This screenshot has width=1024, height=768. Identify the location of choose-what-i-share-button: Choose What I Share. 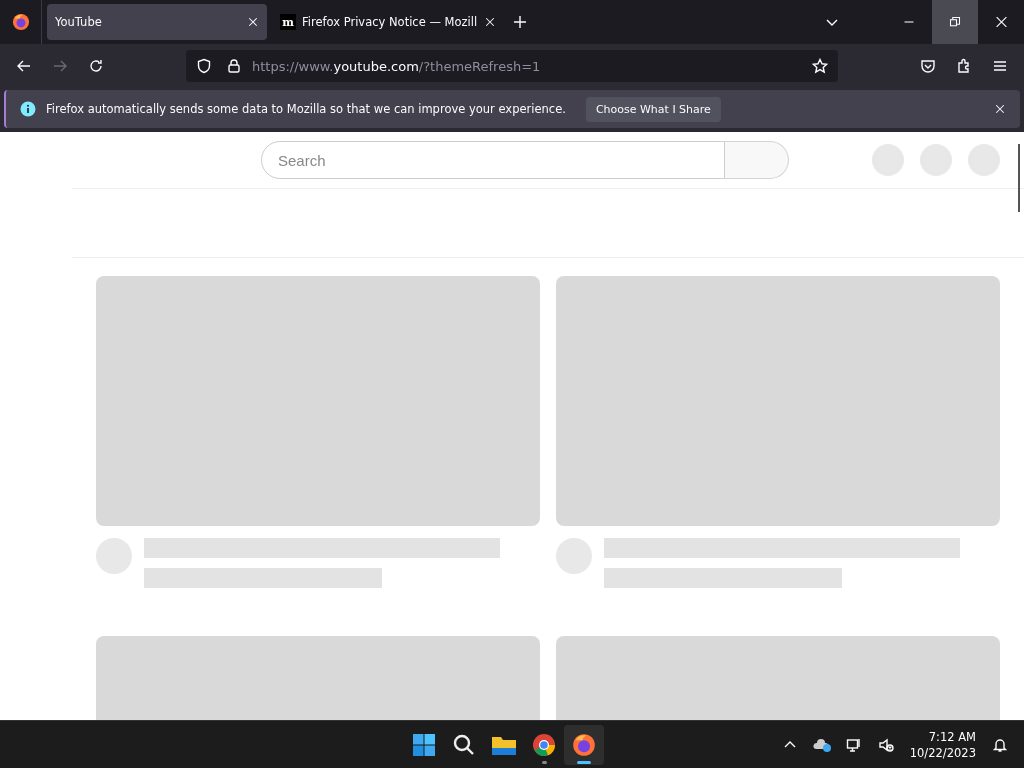
(653, 109).